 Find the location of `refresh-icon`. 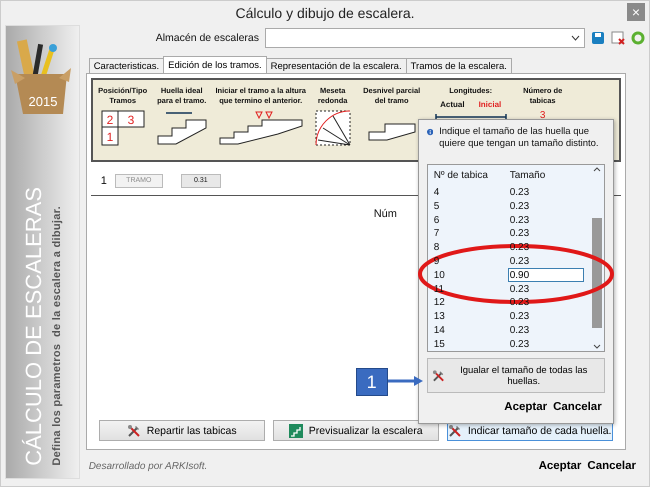

refresh-icon is located at coordinates (638, 38).